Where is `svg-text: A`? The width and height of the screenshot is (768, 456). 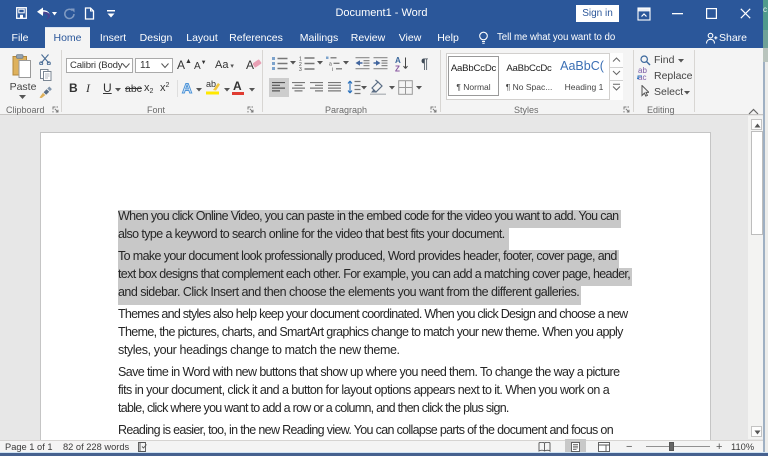 svg-text: A is located at coordinates (187, 87).